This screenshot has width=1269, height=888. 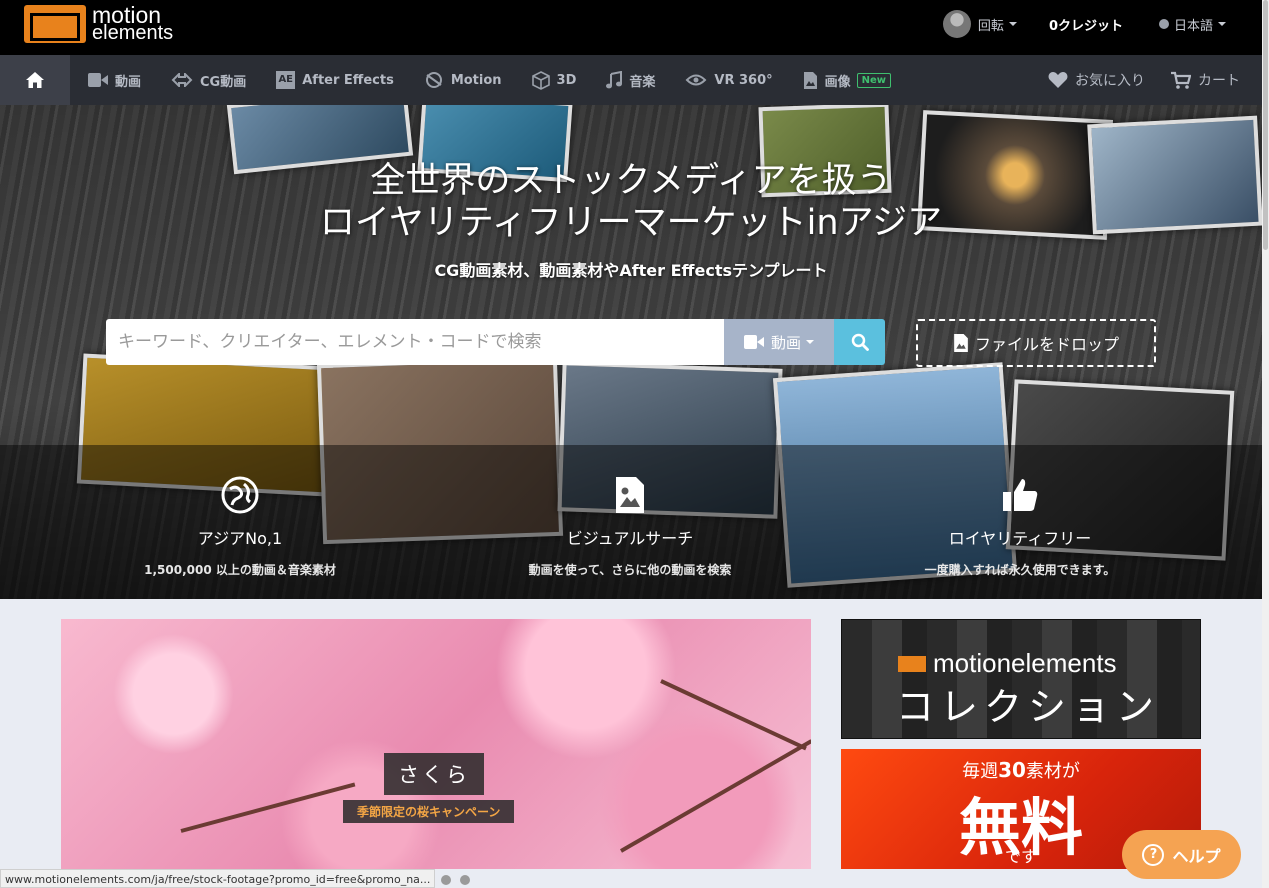 What do you see at coordinates (128, 82) in the screenshot?
I see `nav-item-label: 動画` at bounding box center [128, 82].